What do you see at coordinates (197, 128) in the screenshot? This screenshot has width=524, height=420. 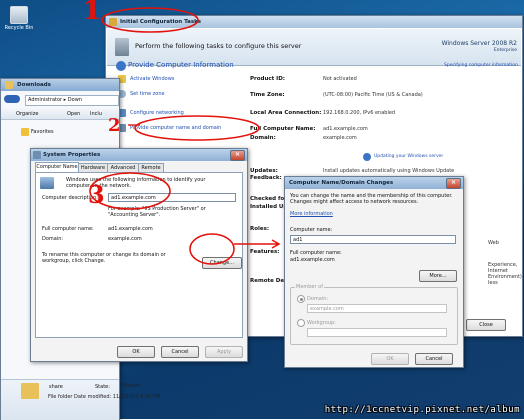 I see `annotation-circle-task` at bounding box center [197, 128].